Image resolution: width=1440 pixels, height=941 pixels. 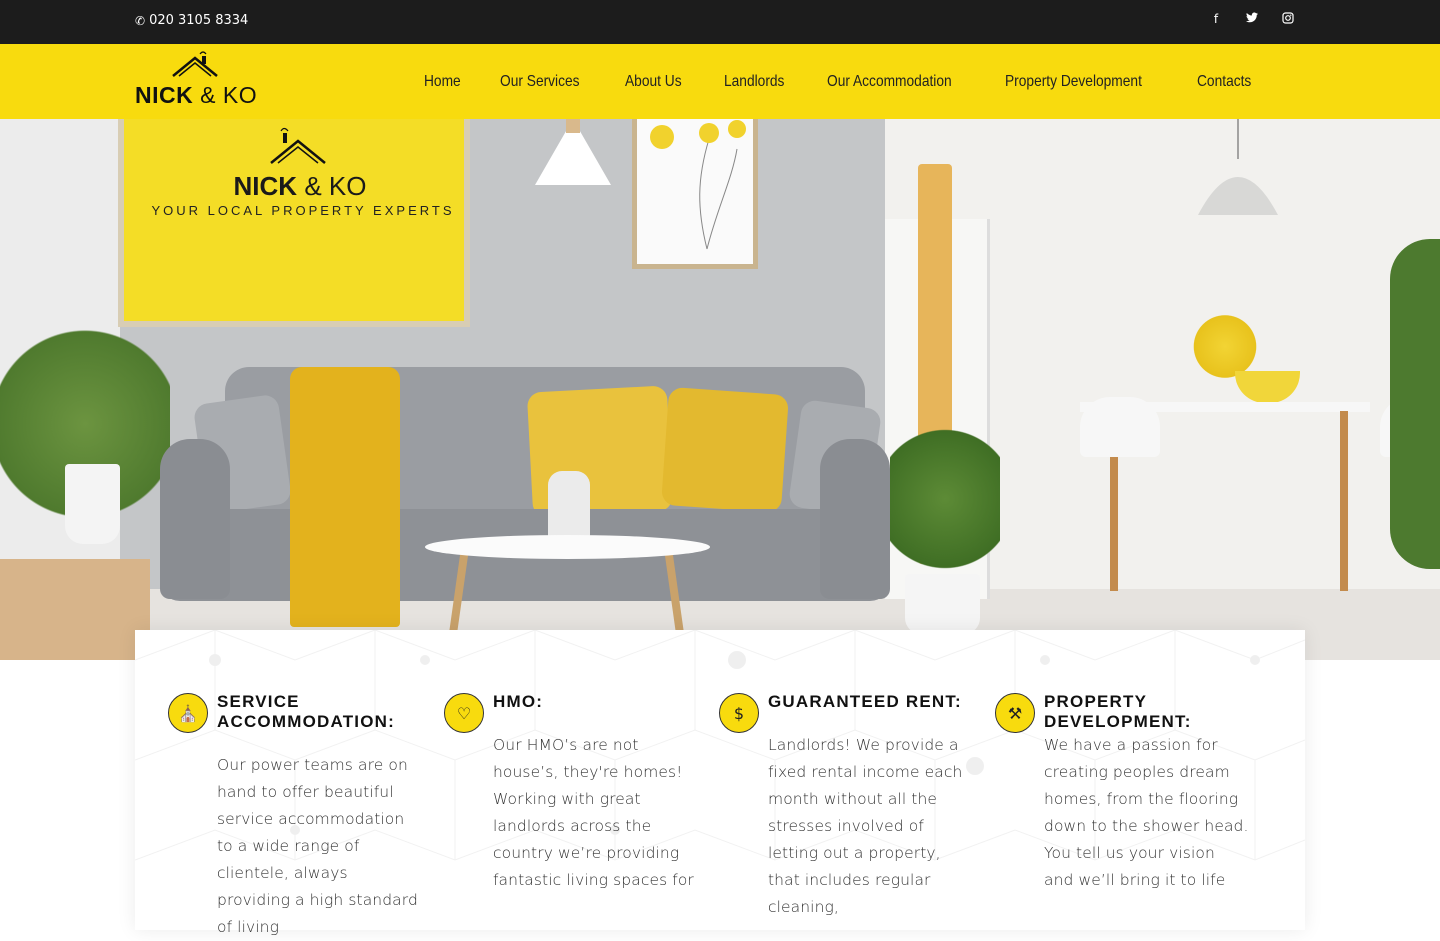 I want to click on feature-title: HMO:, so click(x=518, y=701).